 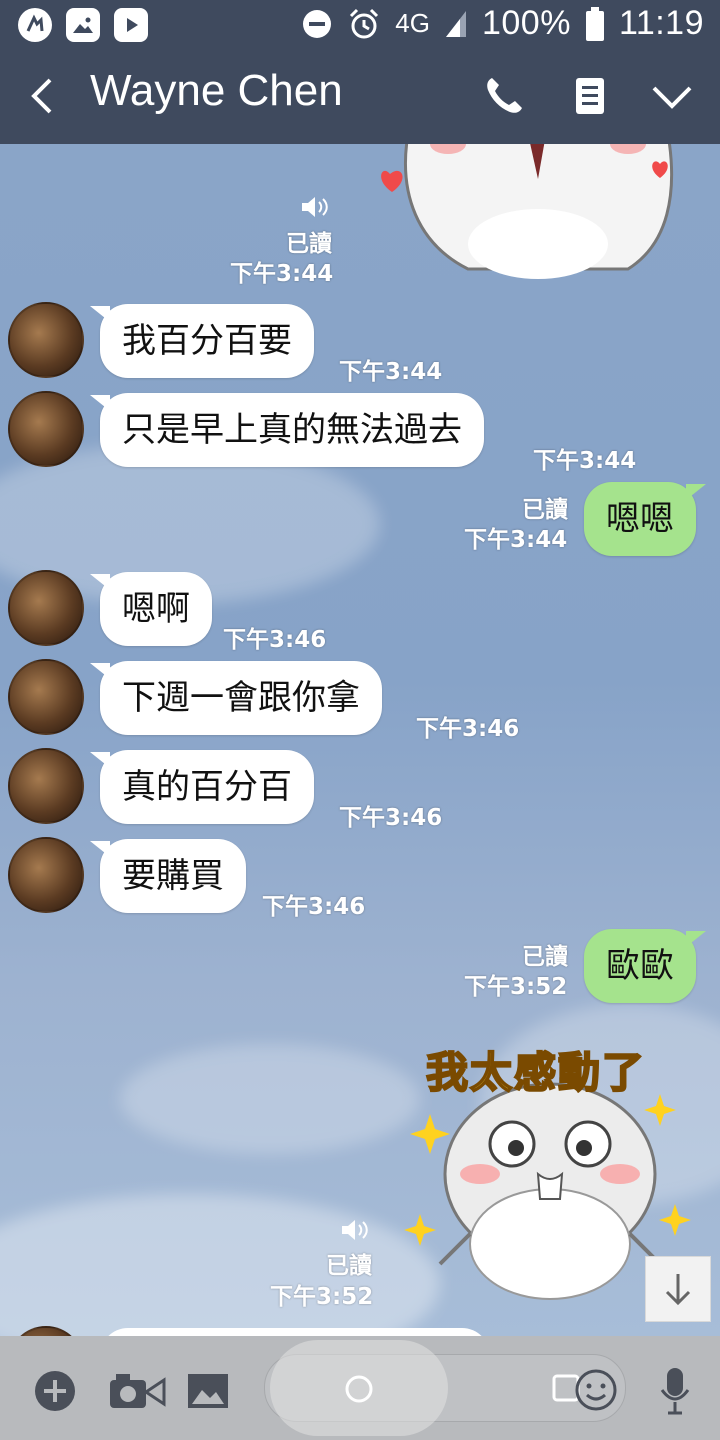 What do you see at coordinates (168, 876) in the screenshot?
I see `message-bubble-in: 要購買` at bounding box center [168, 876].